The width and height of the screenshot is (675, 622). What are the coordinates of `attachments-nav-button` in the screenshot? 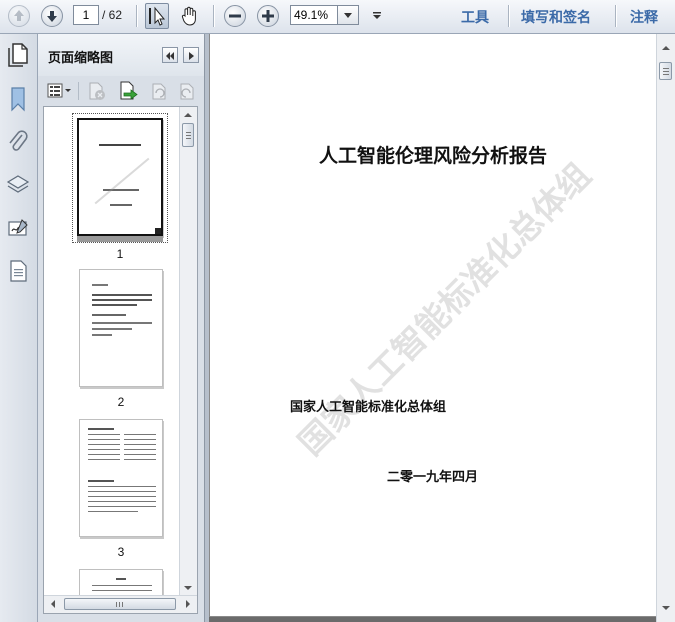 It's located at (18, 141).